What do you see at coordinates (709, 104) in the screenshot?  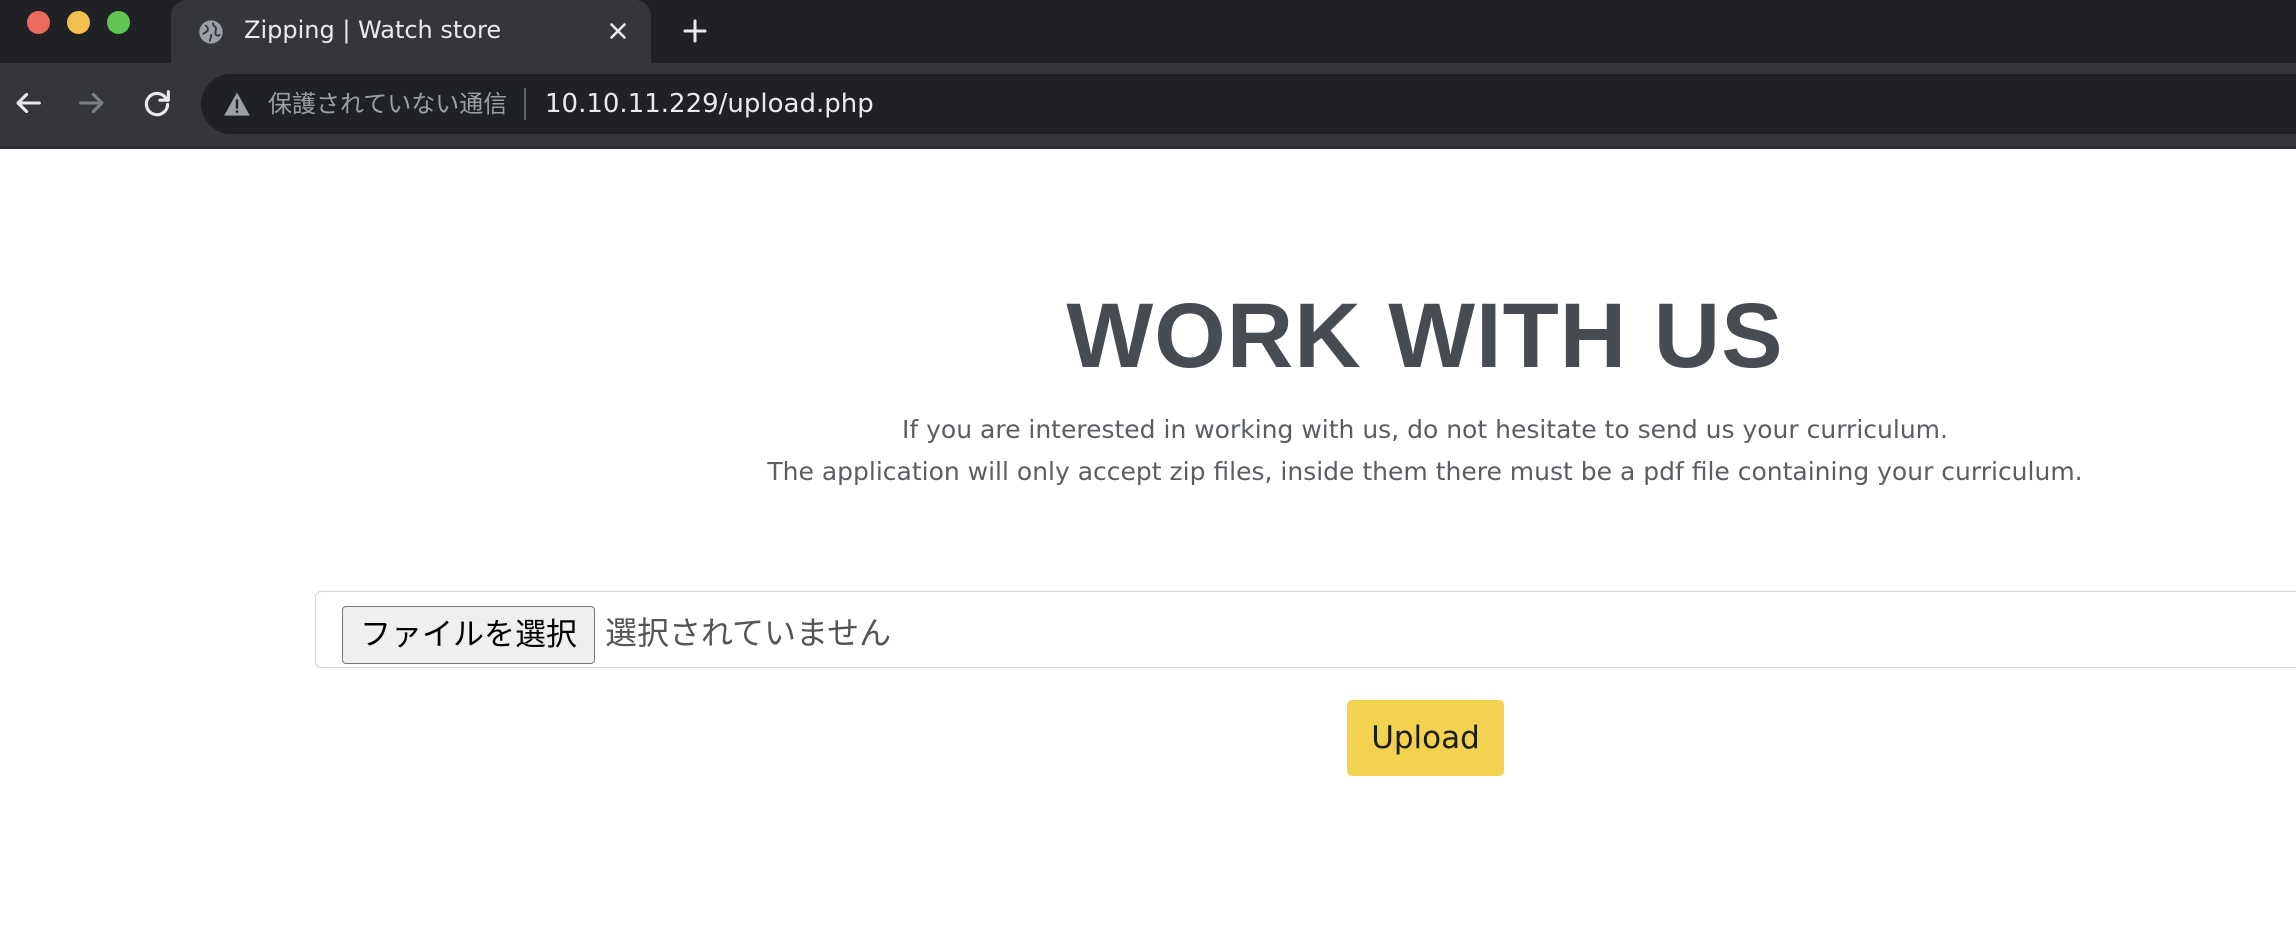 I see `url-text: 10.10.11.229/upload.php` at bounding box center [709, 104].